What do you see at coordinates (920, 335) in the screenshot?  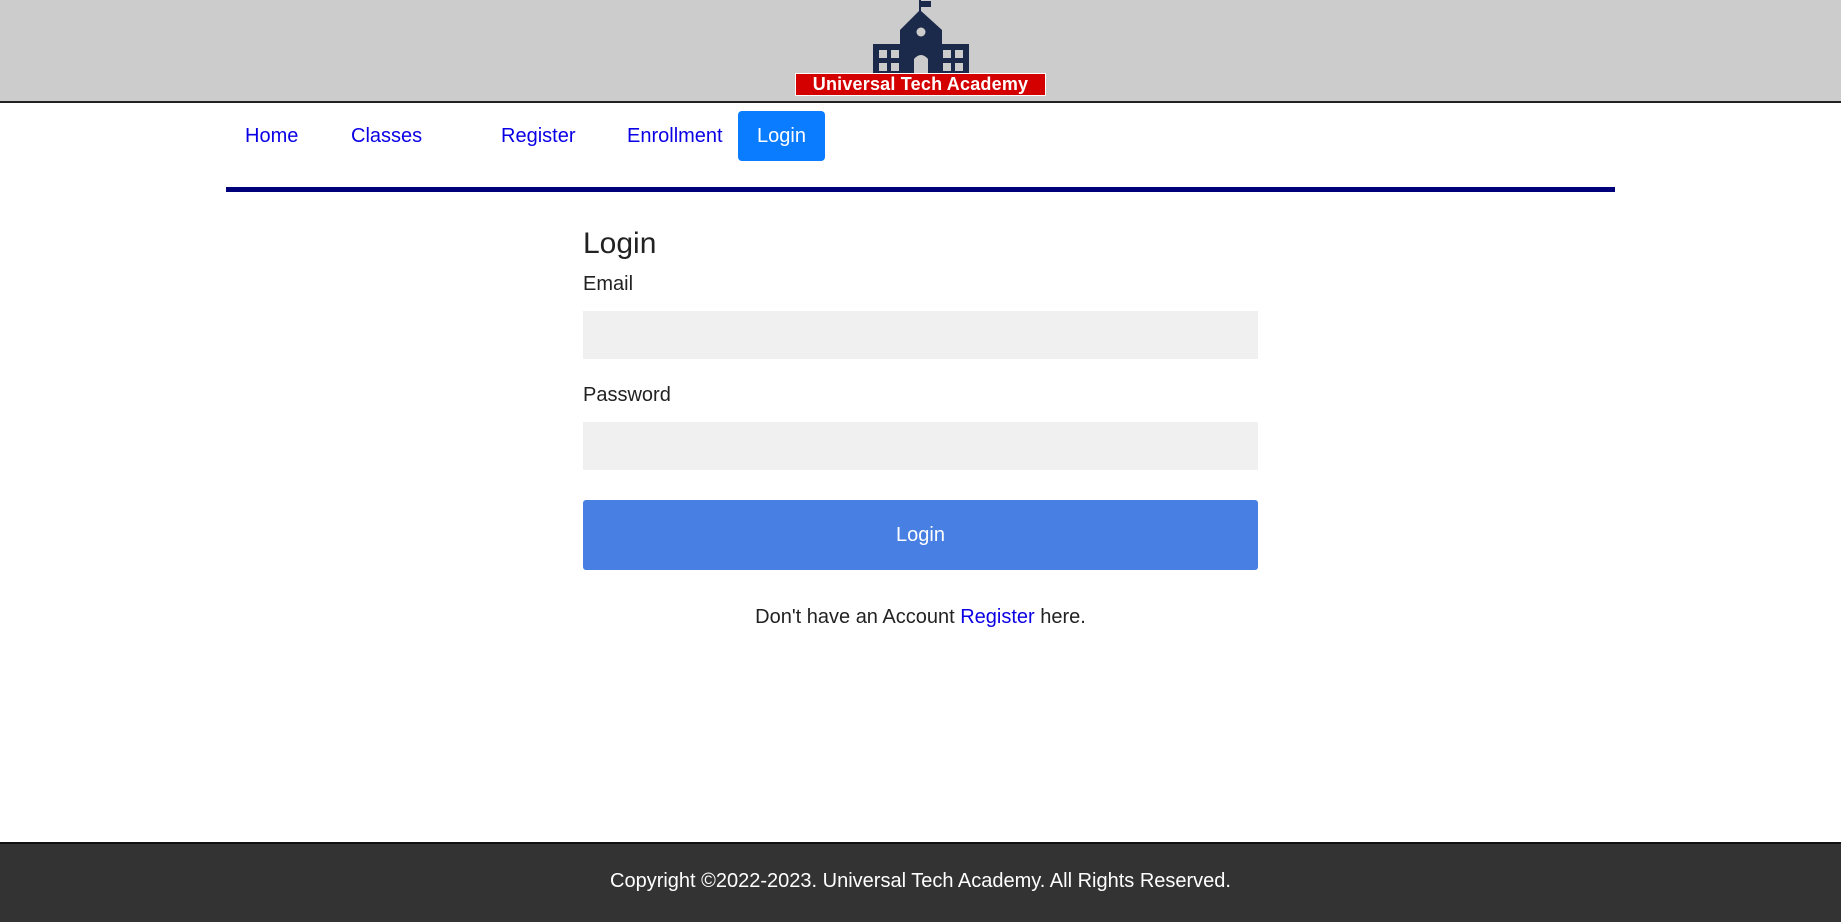 I see `email-field` at bounding box center [920, 335].